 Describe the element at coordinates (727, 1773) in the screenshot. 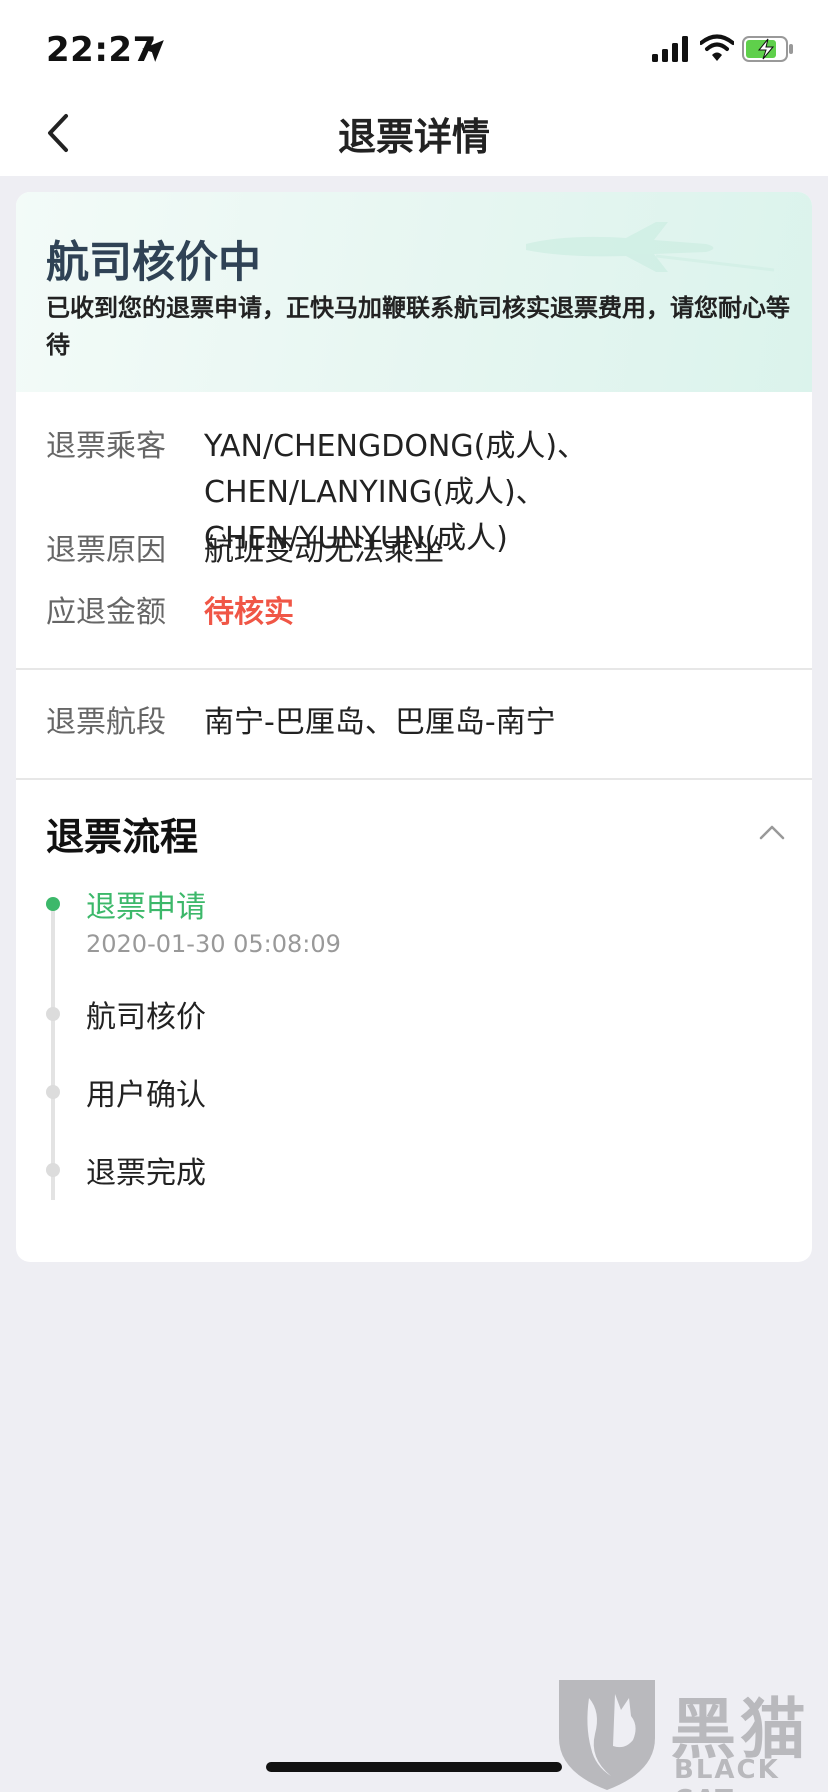

I see `watermark-subtitle: BLACK CAT` at that location.